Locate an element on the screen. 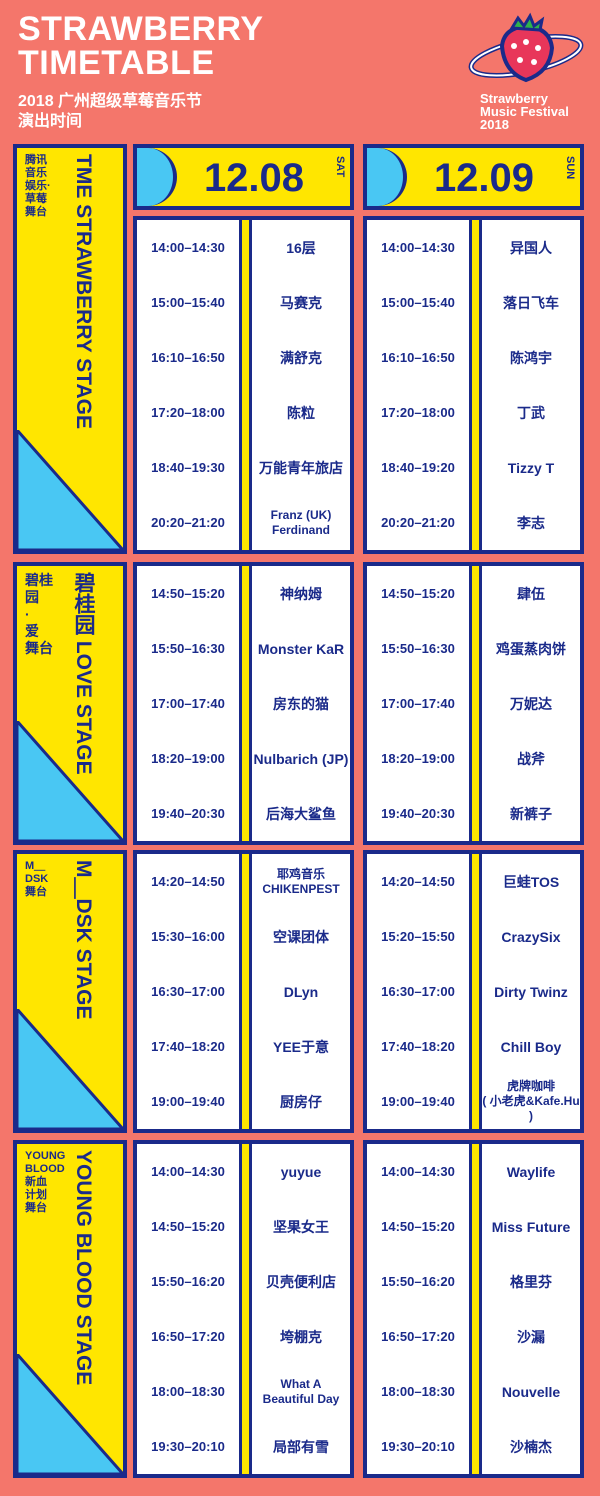 The image size is (600, 1496). artist-name: Monster KaR is located at coordinates (301, 648).